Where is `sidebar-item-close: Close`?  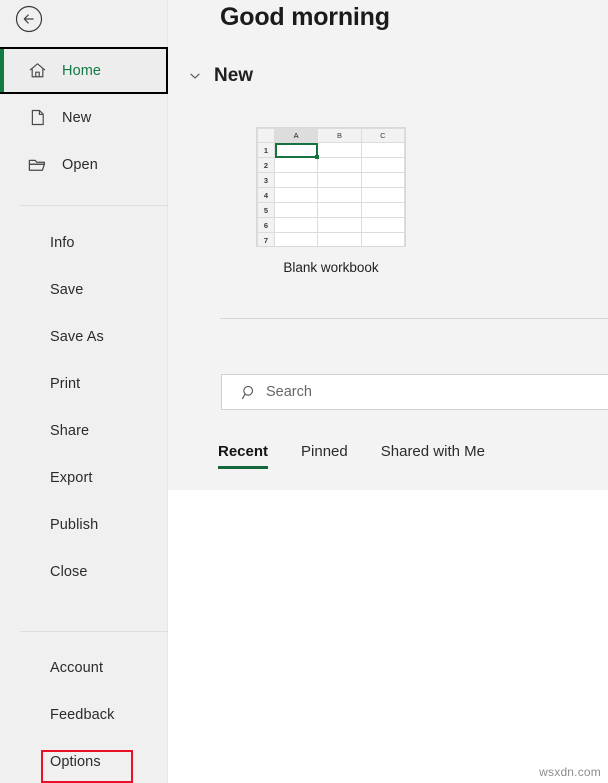 sidebar-item-close: Close is located at coordinates (84, 571).